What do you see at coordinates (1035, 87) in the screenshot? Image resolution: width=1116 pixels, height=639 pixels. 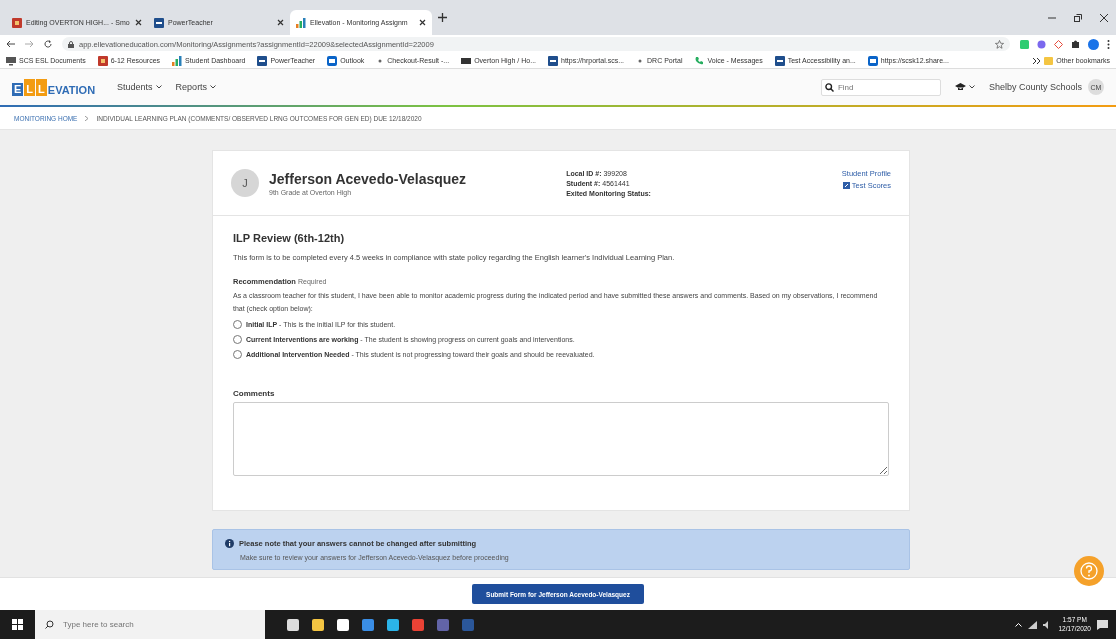 I see `organization-name: Shelby County Schools` at bounding box center [1035, 87].